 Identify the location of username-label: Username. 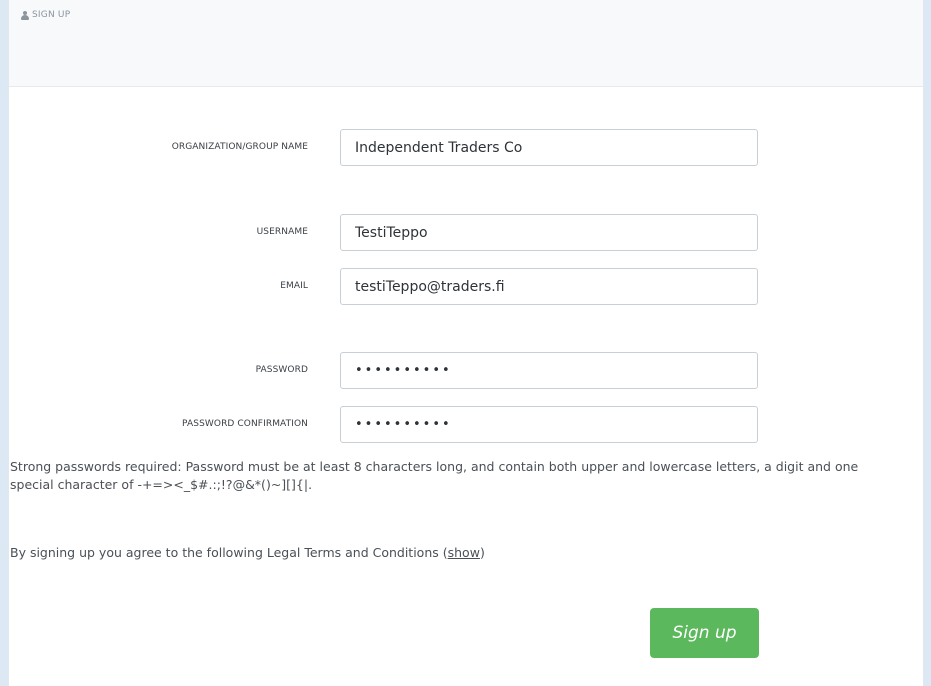
(282, 232).